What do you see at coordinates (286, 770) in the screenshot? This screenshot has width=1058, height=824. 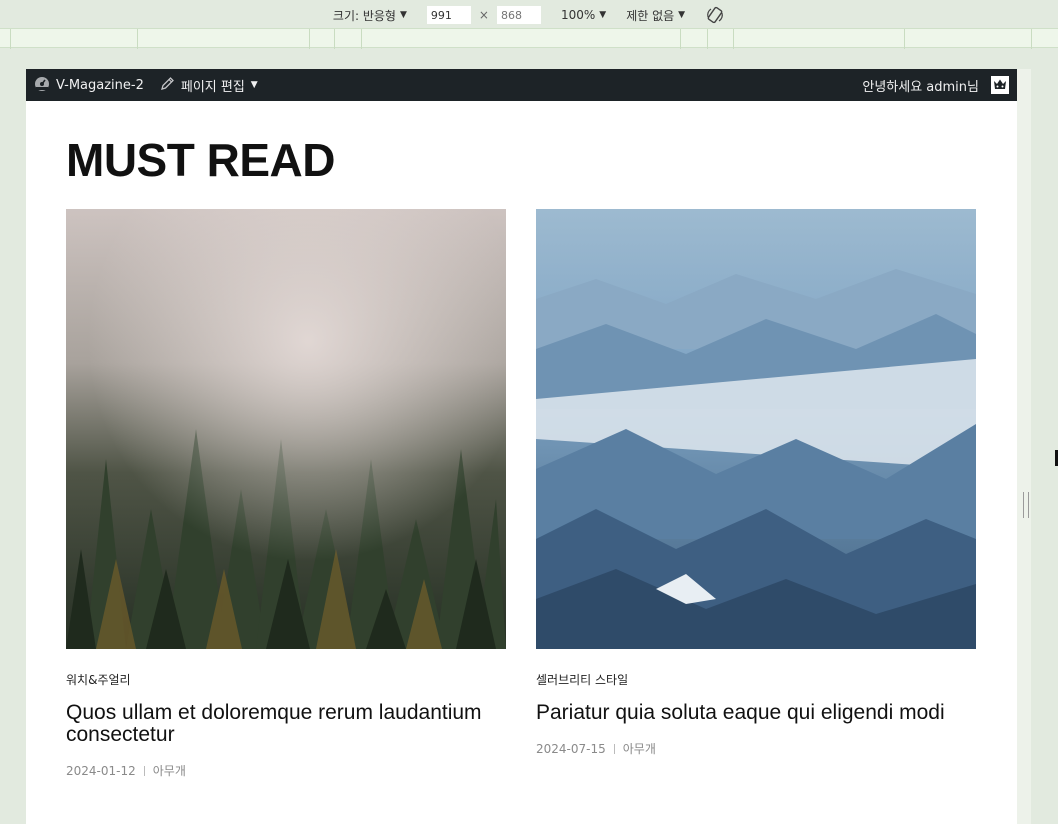 I see `post-meta: 2024-01-12 아무개` at bounding box center [286, 770].